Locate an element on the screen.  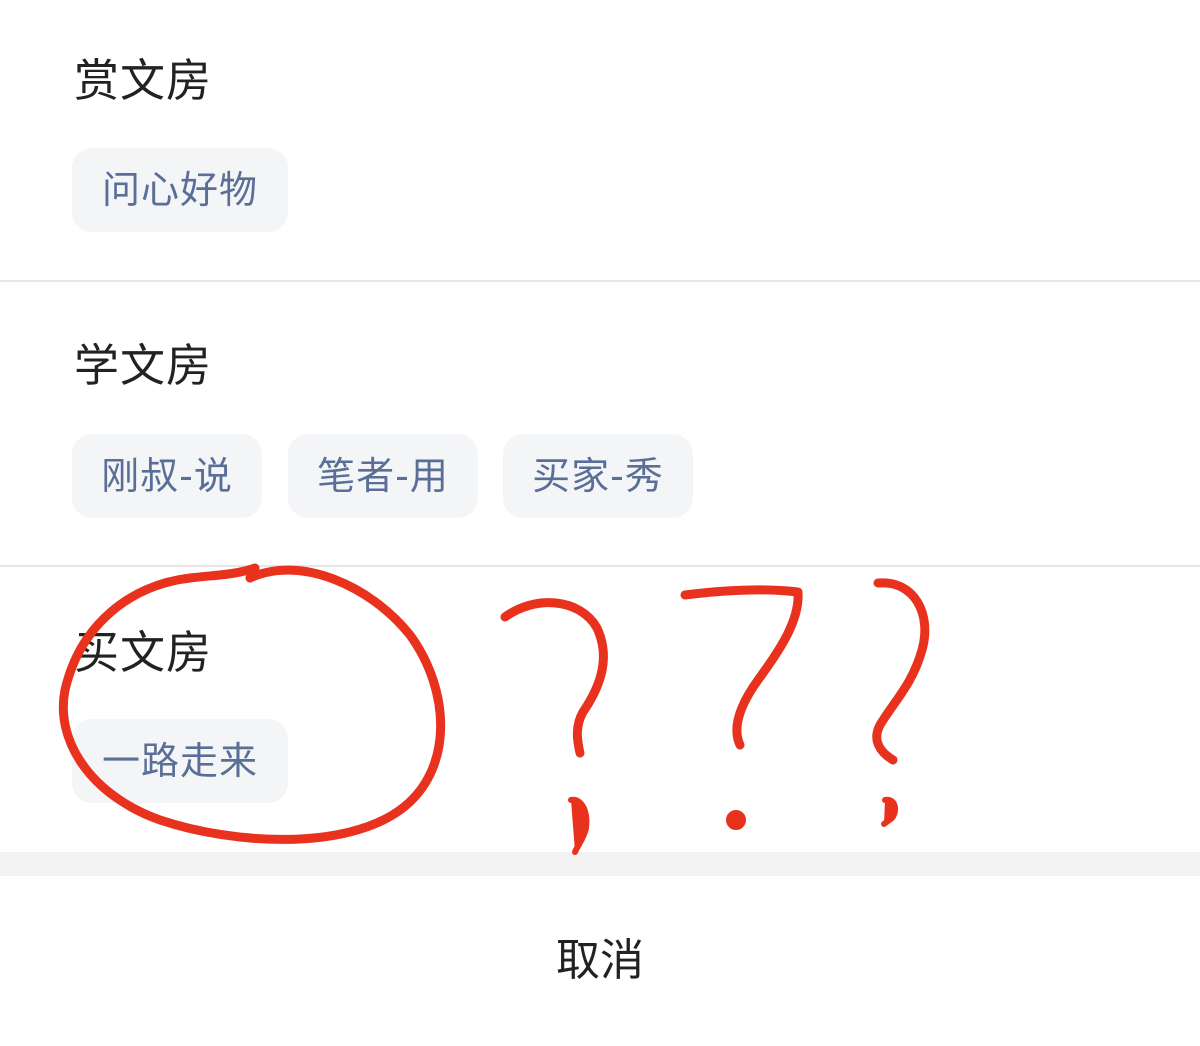
cancel-button: 取消 is located at coordinates (600, 946).